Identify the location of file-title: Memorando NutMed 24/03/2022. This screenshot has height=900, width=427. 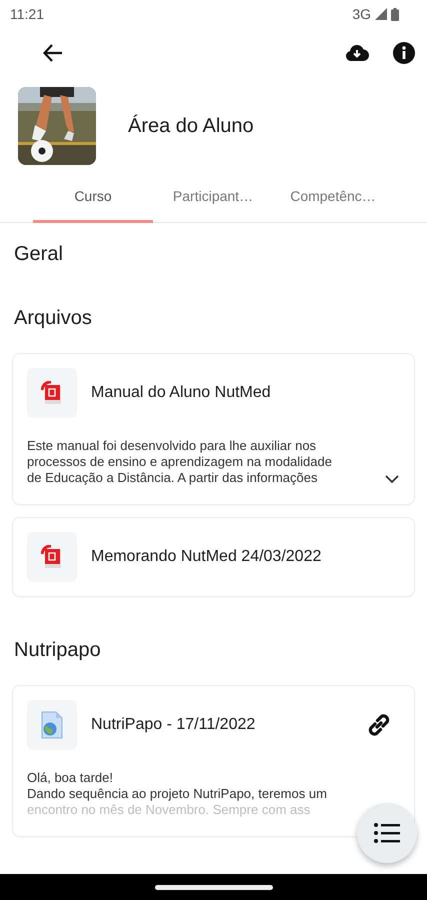
(245, 557).